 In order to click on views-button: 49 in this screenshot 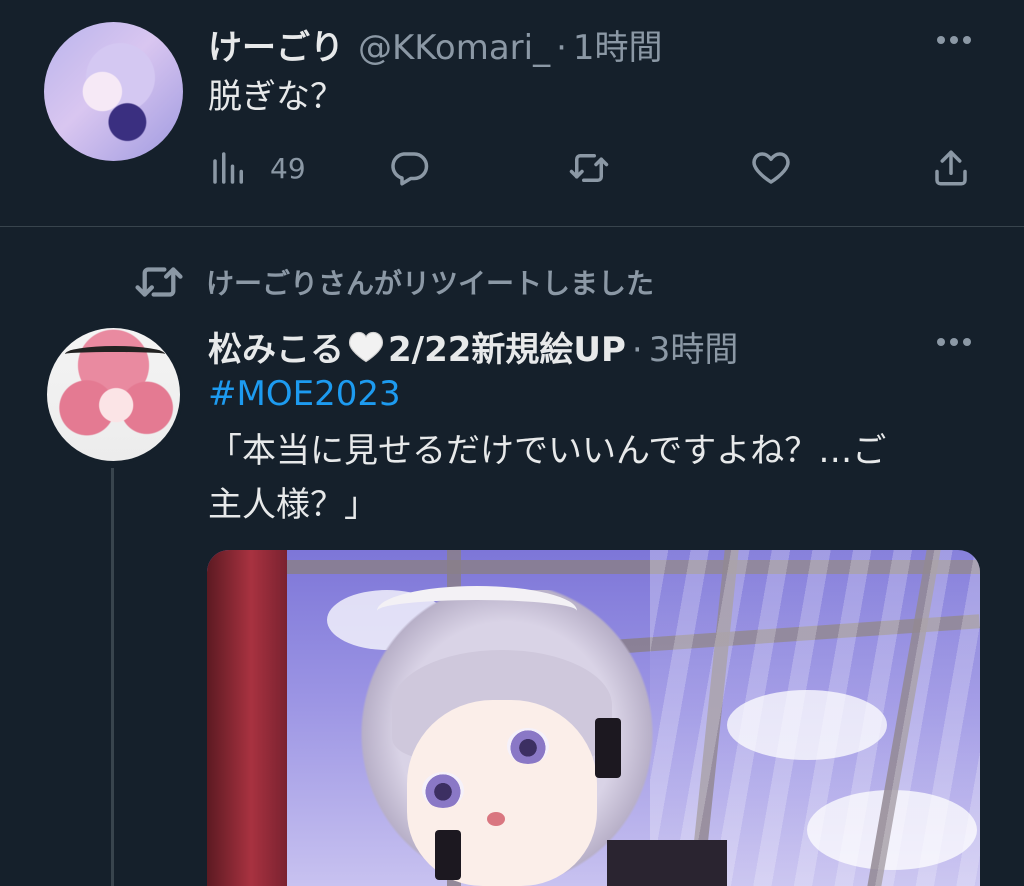, I will do `click(257, 168)`.